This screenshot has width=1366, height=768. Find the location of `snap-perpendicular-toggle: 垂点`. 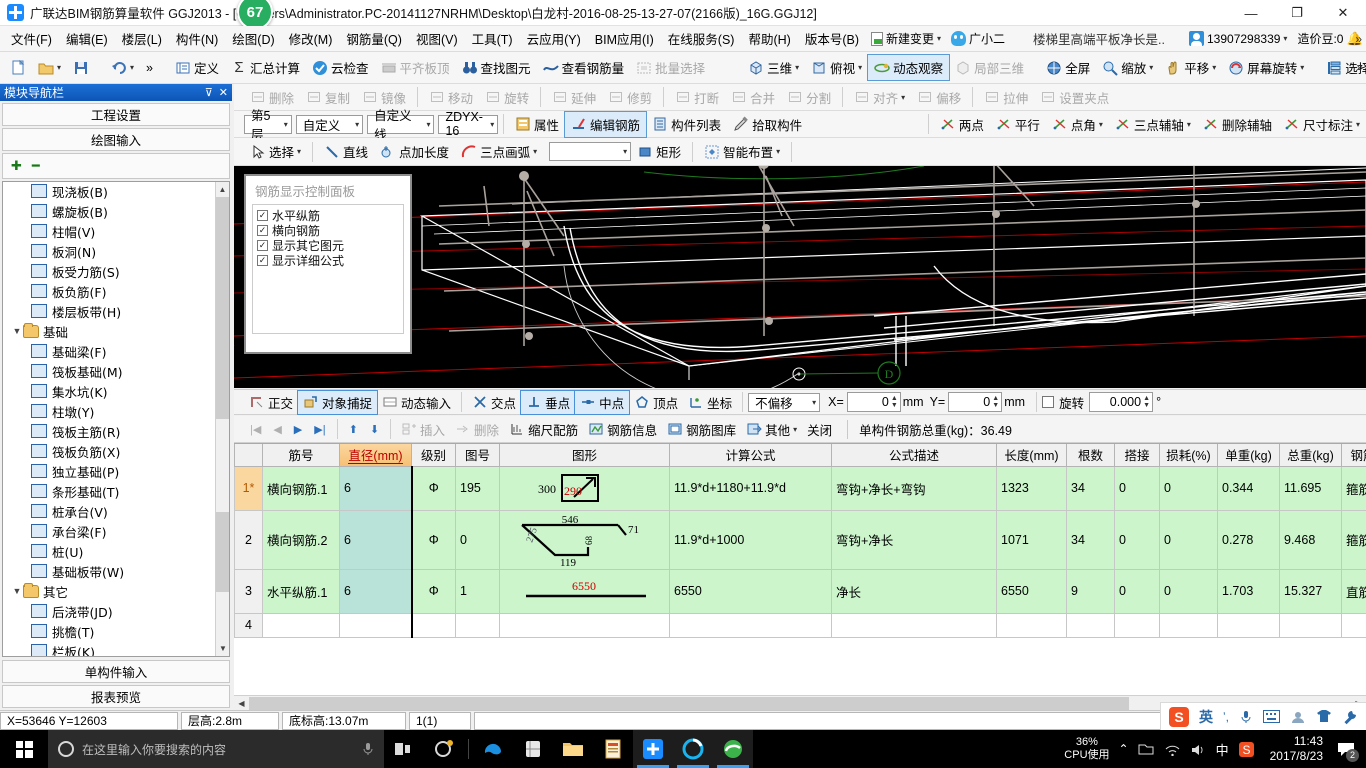

snap-perpendicular-toggle: 垂点 is located at coordinates (548, 402).